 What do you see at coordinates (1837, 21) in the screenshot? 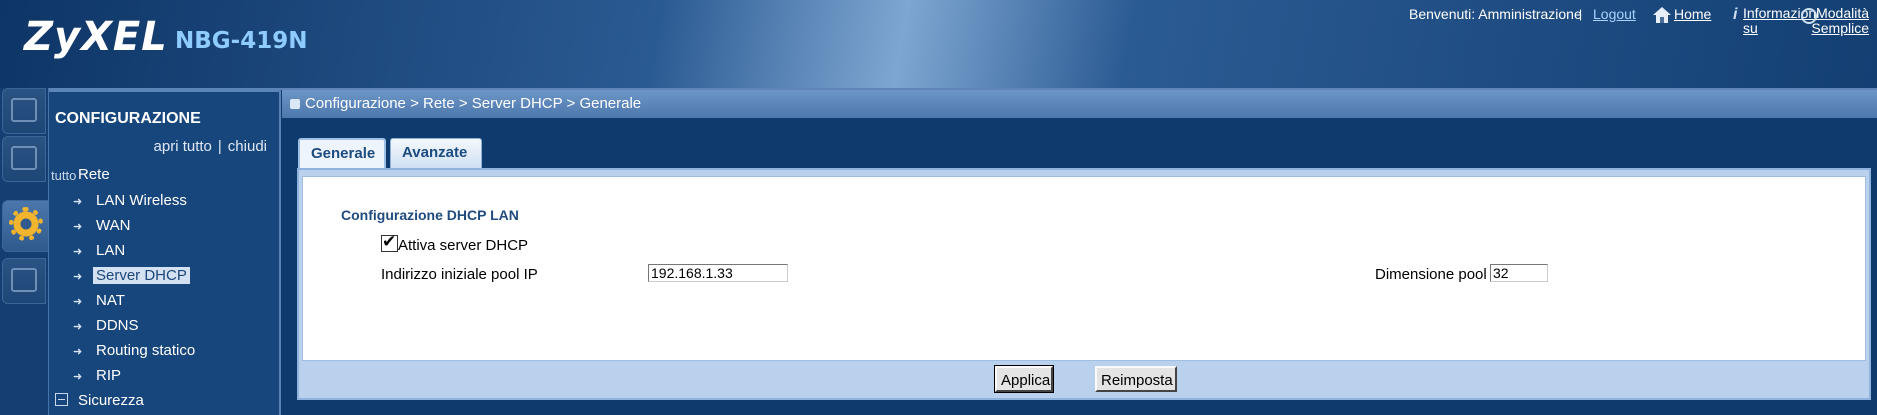
I see `simple-mode-link: Modalità Semplice` at bounding box center [1837, 21].